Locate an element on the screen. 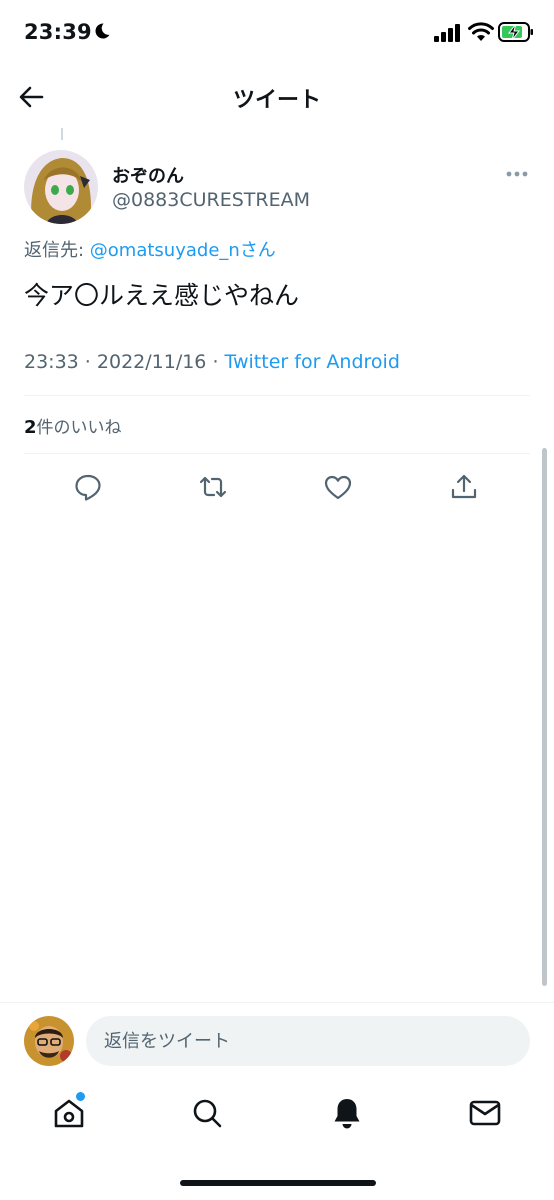  status-time: 23:39 is located at coordinates (58, 32).